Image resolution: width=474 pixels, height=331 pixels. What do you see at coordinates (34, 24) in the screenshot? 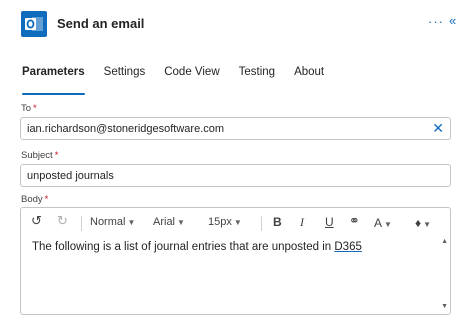
I see `outlook-icon` at bounding box center [34, 24].